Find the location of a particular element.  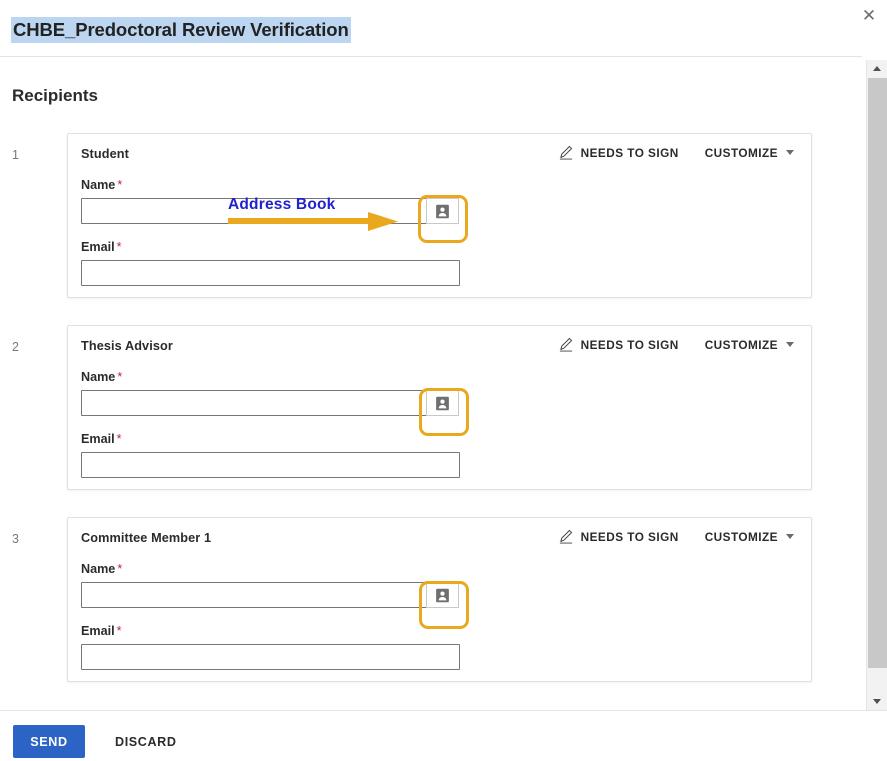

recipient-role-label: Committee Member 1 is located at coordinates (146, 538).